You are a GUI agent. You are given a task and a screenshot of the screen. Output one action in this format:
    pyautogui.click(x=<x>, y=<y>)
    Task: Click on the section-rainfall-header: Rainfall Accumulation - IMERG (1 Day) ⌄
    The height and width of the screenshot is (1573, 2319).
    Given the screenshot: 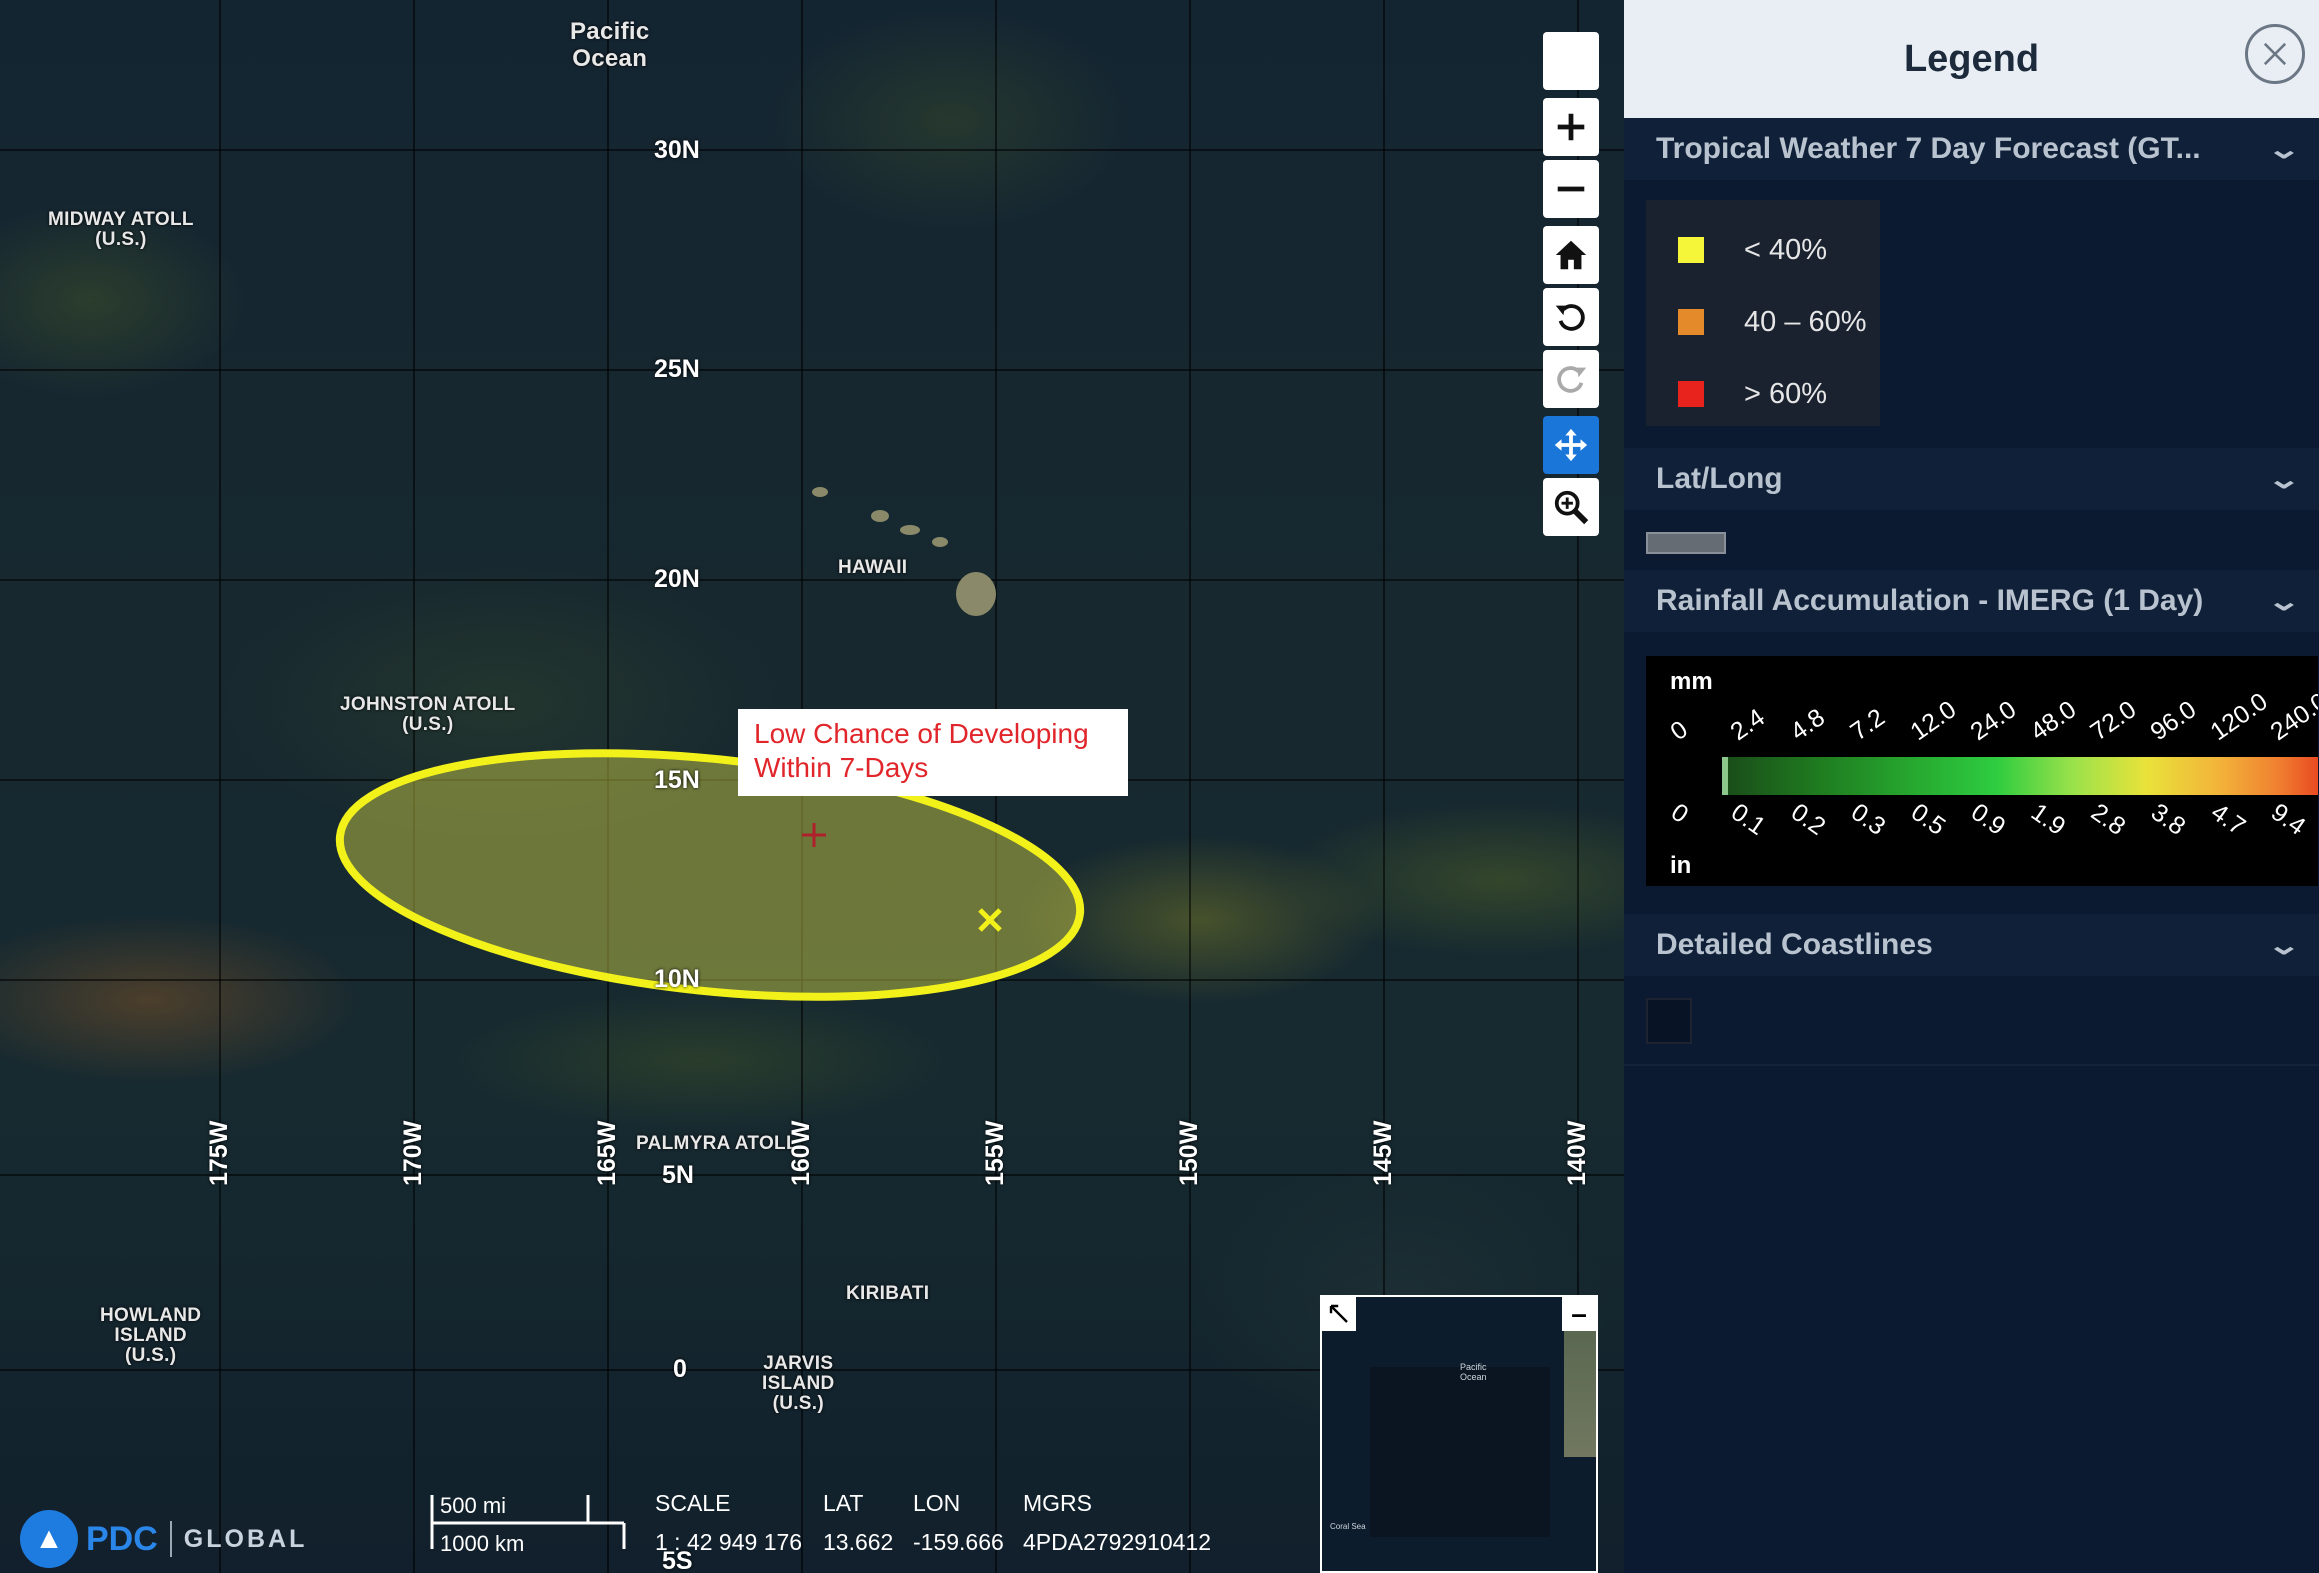 What is the action you would take?
    pyautogui.click(x=1971, y=601)
    